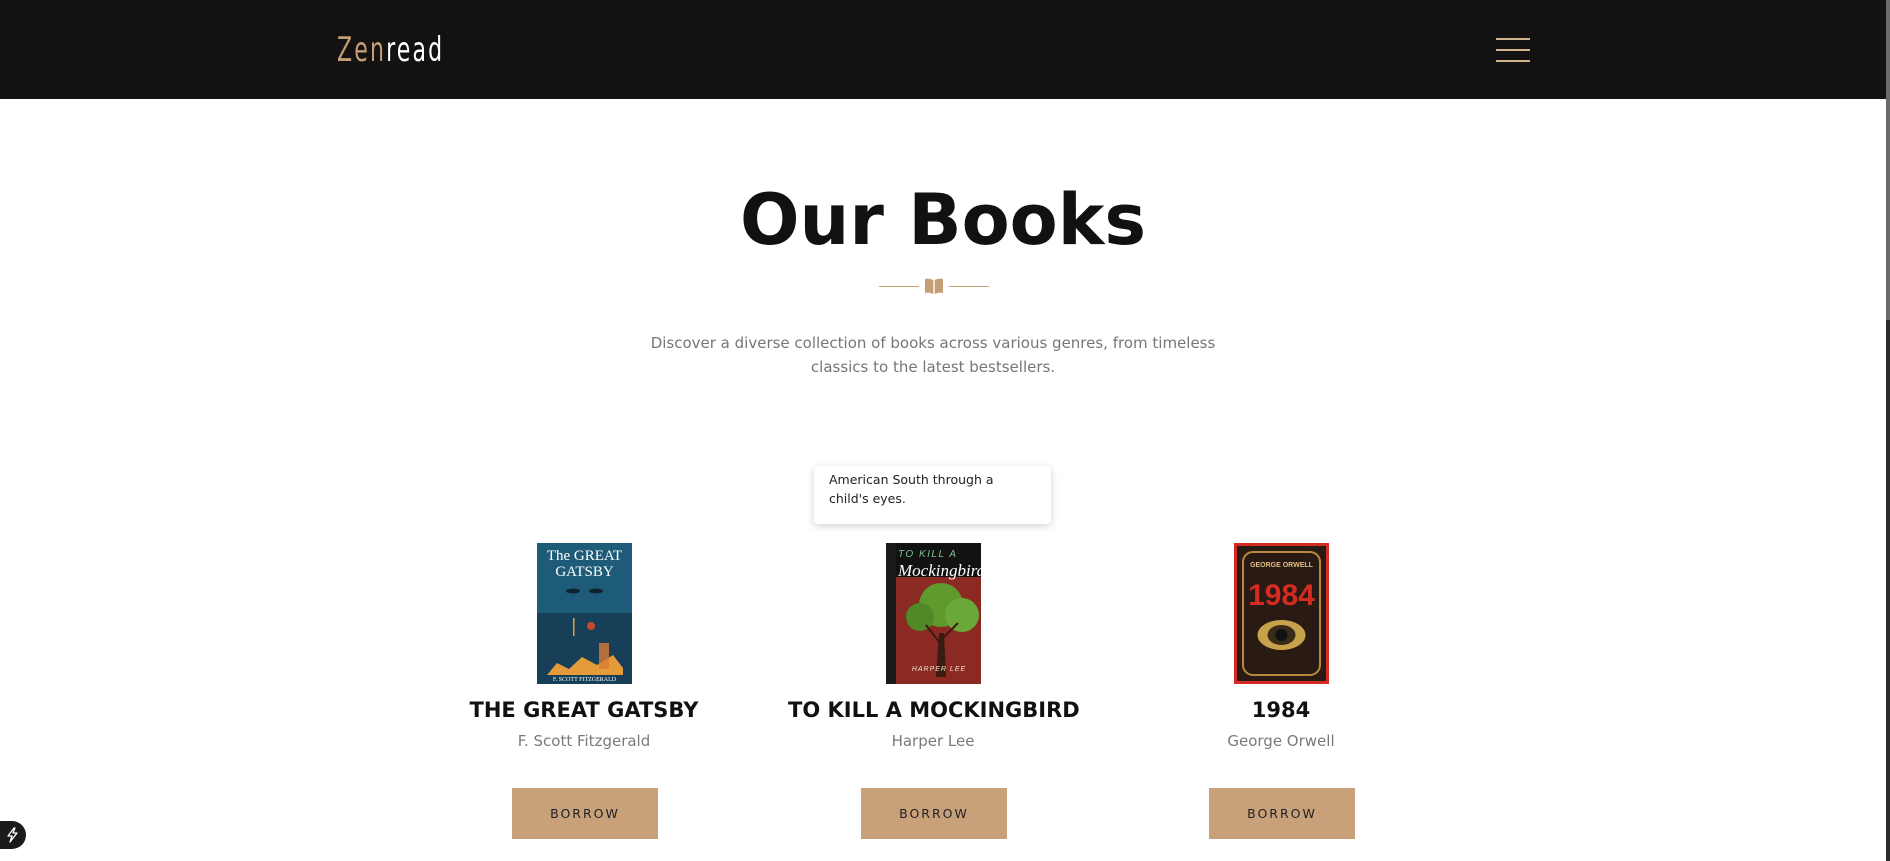  What do you see at coordinates (1281, 595) in the screenshot?
I see `svg-text: 1984` at bounding box center [1281, 595].